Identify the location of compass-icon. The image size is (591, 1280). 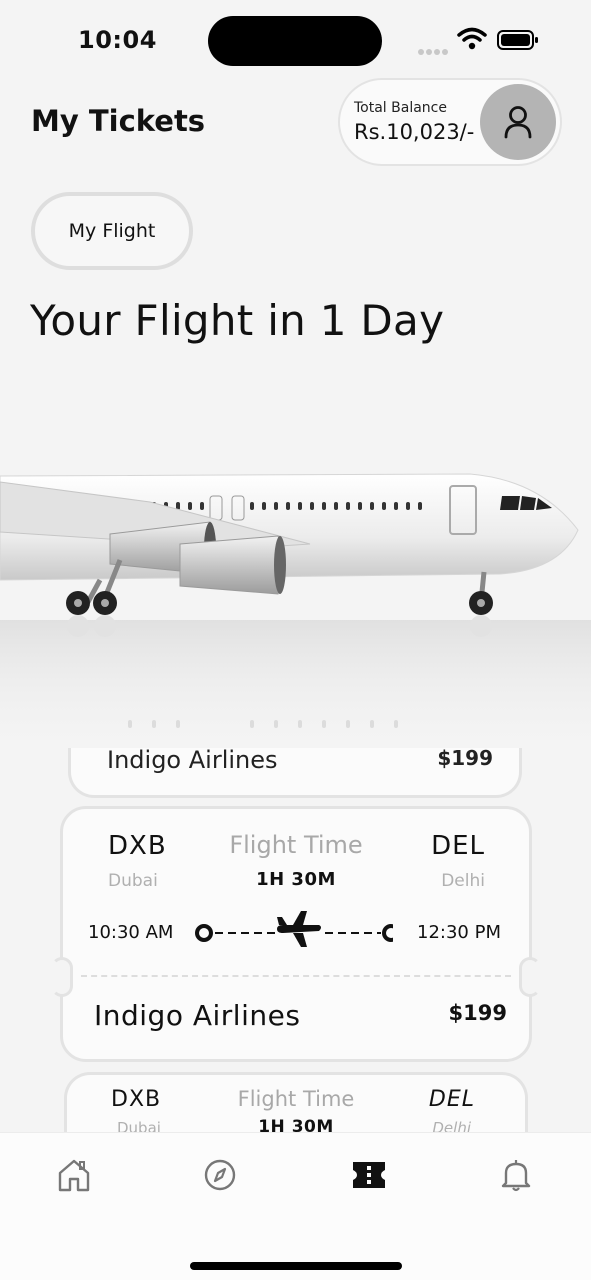
(220, 1175).